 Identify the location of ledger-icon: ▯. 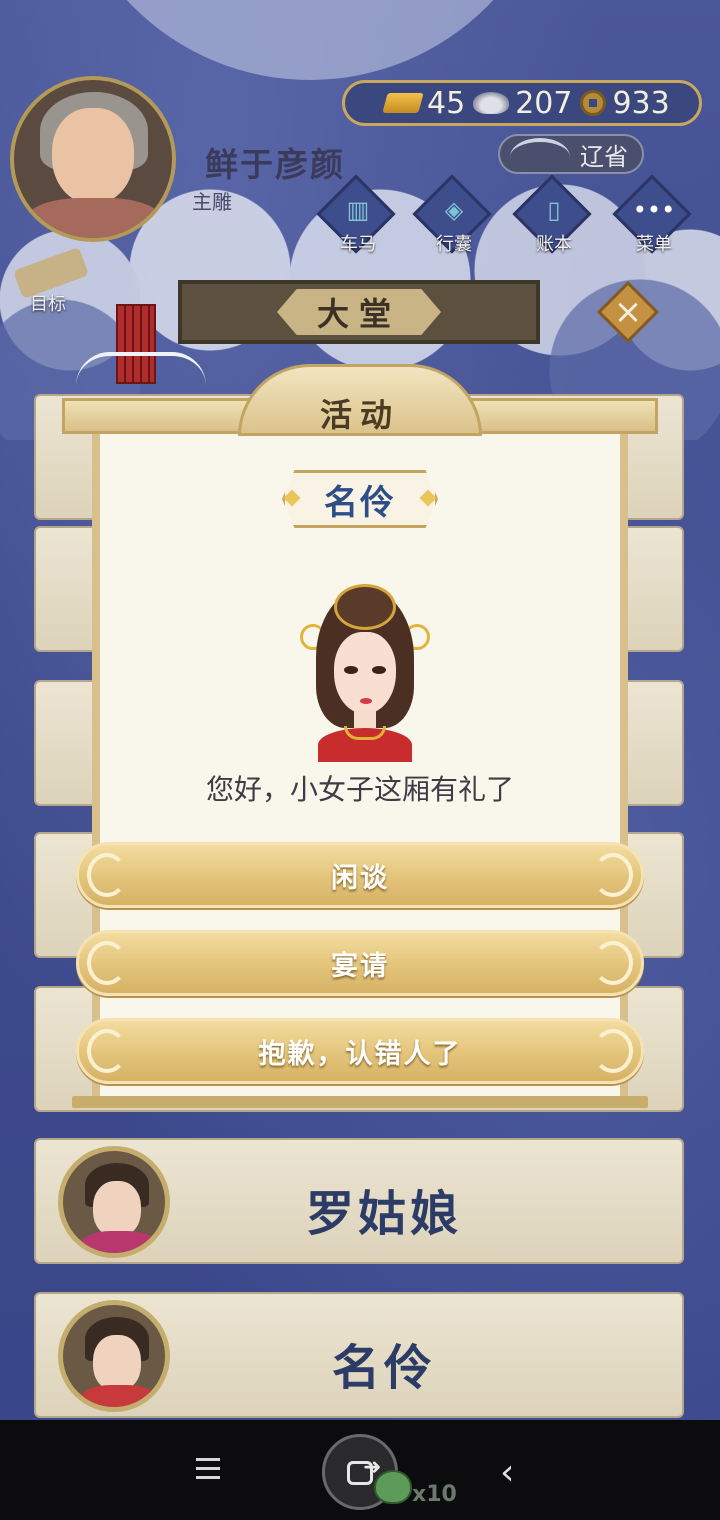
(554, 210).